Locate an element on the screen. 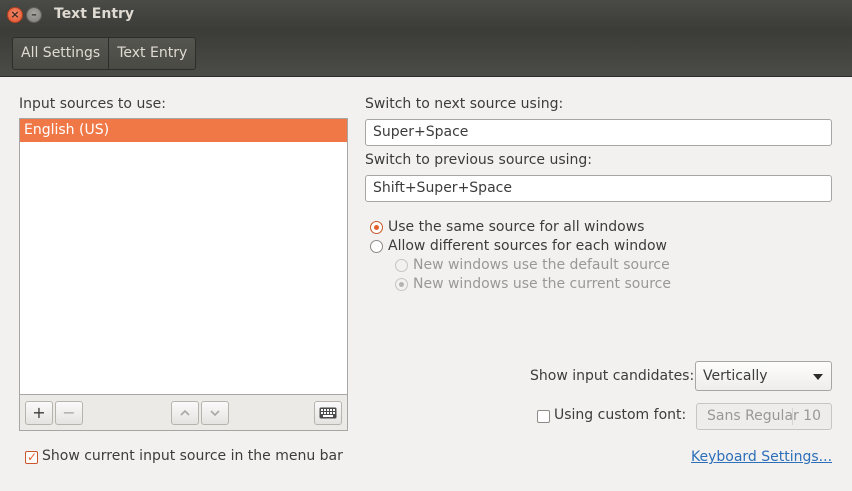  chevron-down-icon is located at coordinates (215, 413).